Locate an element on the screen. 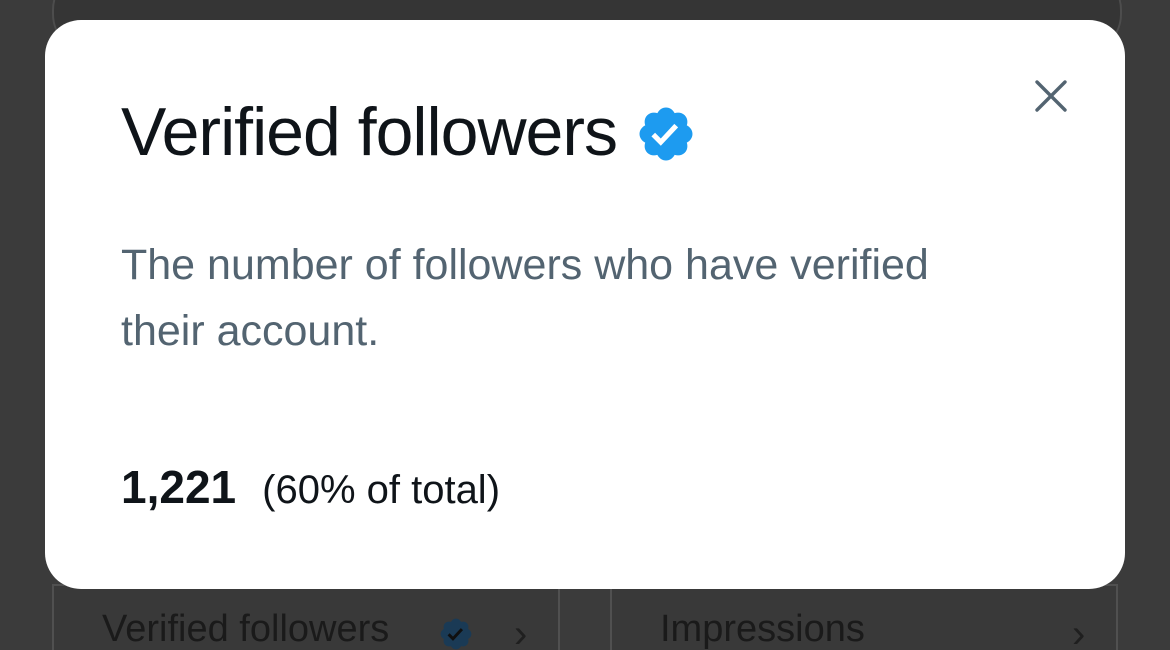  stat-cell-impressions: Impressions › is located at coordinates (864, 617).